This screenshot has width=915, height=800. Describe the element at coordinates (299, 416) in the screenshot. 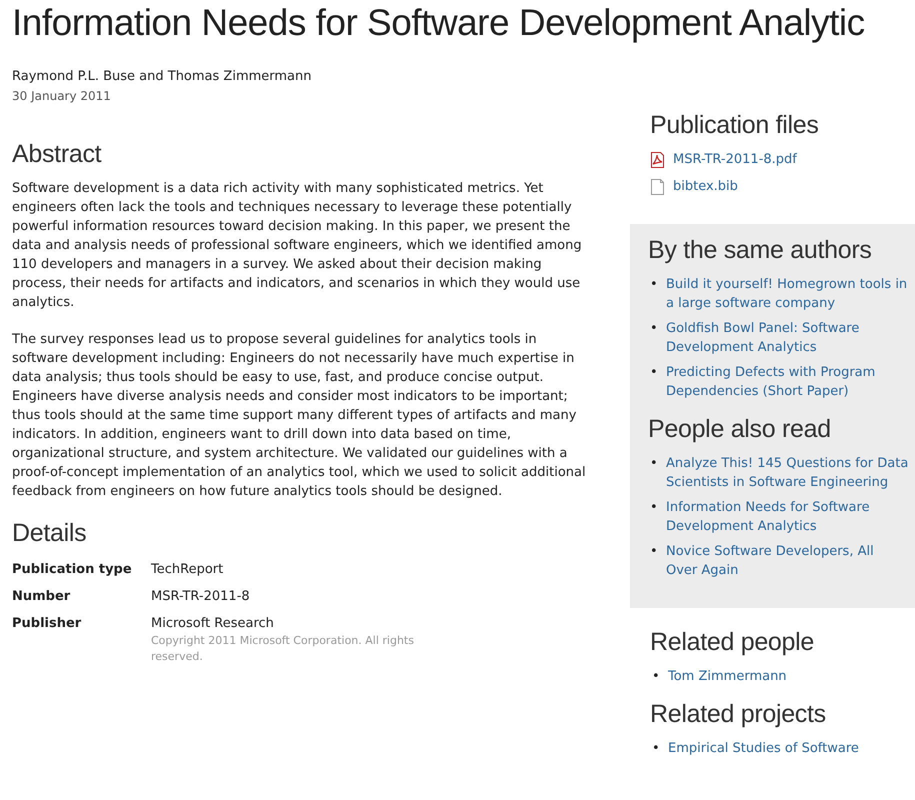

I see `abstract-paragraph: The survey responses lead us to propose several guidelines for analytics tools in software development including: Engineers do not necessarily have much expertise in data analysis; thus tools should be easy to use, fast, and produce concise output. Engineers have diverse analysis needs and consider most indicators to be important; thus tools should at the same time support many different types of artifacts and many indicators. In addition, engineers want to drill down into data based on time, organizational structure, and system architecture. We validated our guidelines with a proof-of-concept implementation of an analytics tool, which we used to solicit additional feedback from engineers on how future analytics tools should be designed.` at that location.